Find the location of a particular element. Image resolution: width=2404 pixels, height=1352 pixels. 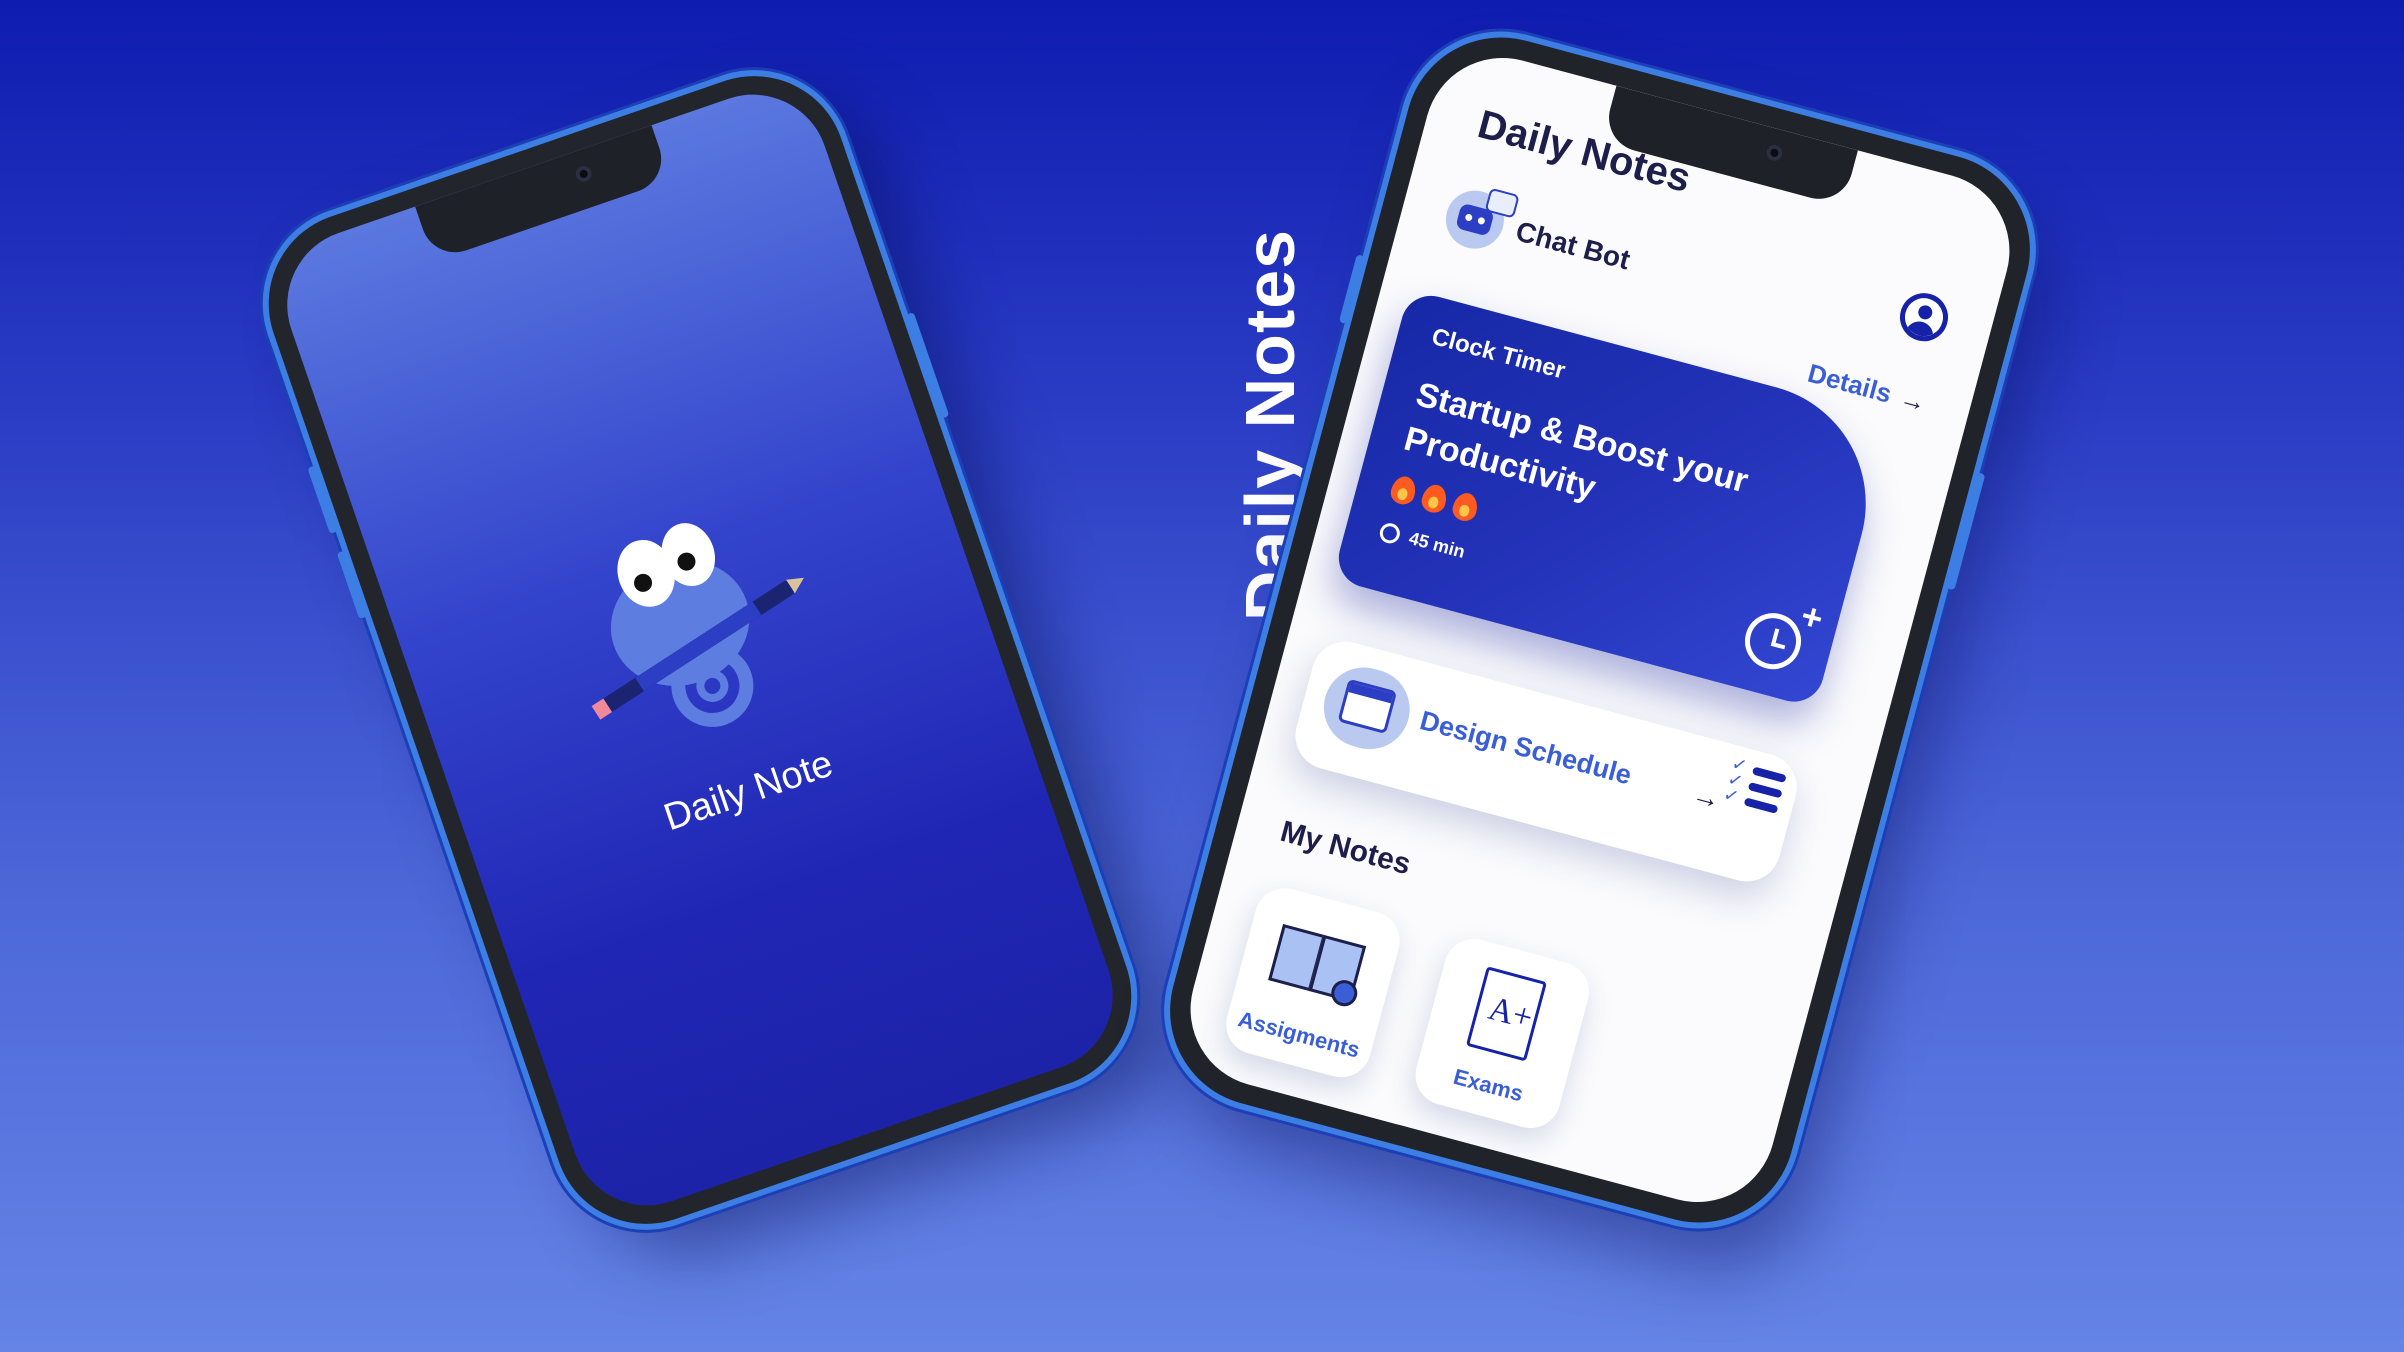

calendar-icon is located at coordinates (1366, 708).